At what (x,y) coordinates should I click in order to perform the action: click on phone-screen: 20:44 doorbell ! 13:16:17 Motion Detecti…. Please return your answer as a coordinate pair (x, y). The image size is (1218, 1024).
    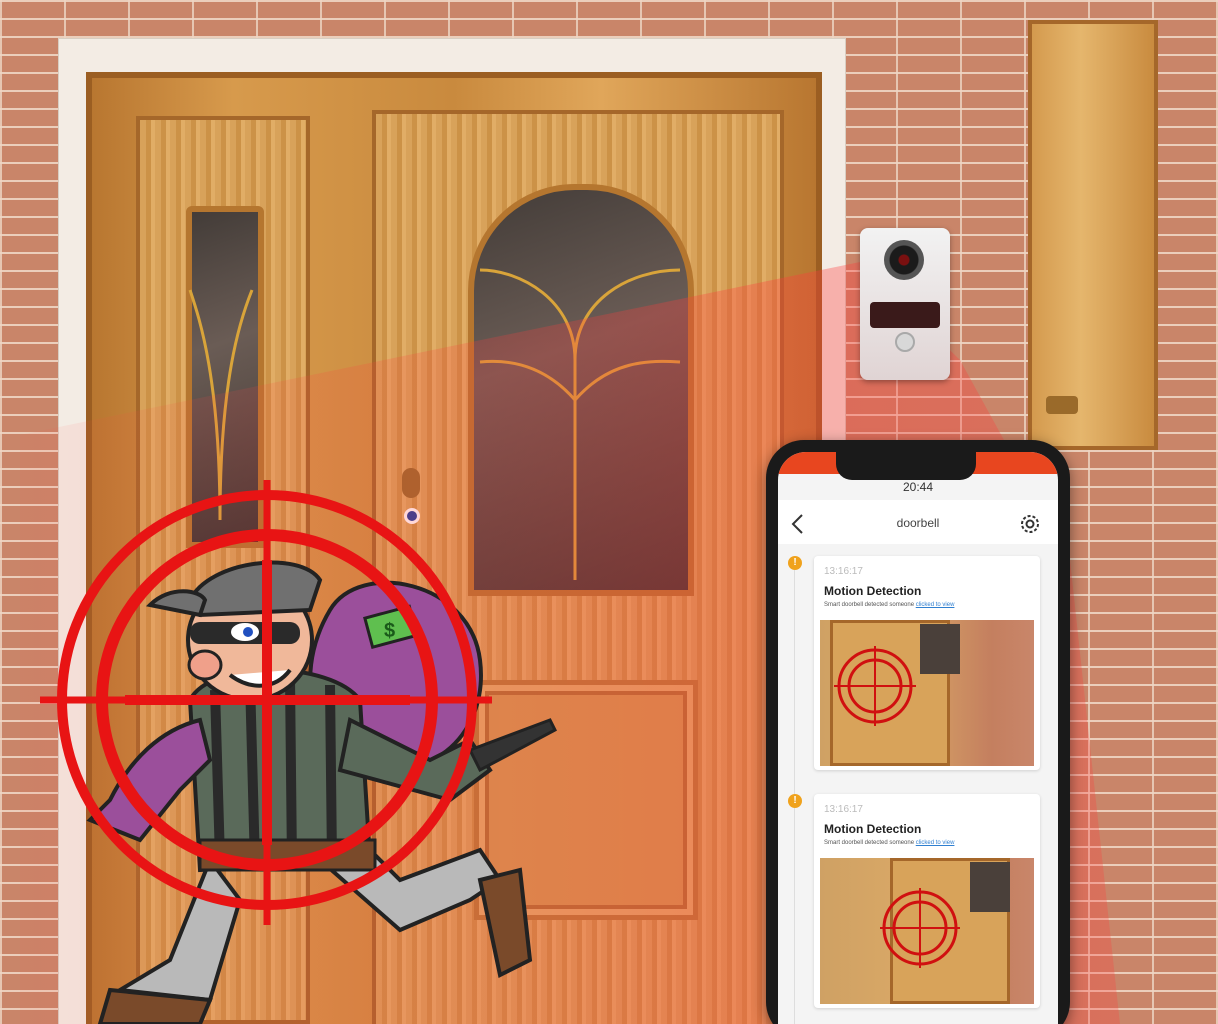
    Looking at the image, I should click on (918, 738).